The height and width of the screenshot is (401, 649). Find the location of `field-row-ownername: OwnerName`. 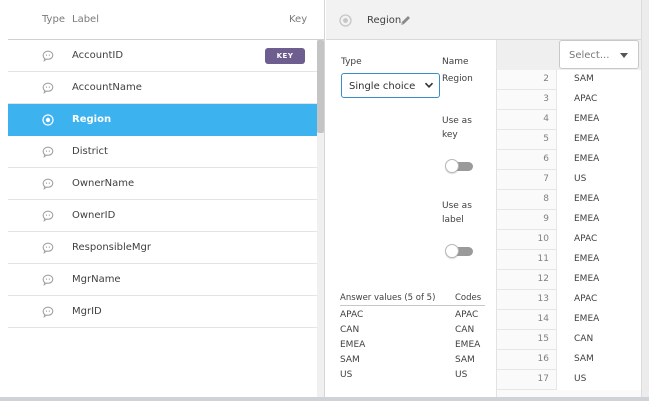

field-row-ownername: OwnerName is located at coordinates (162, 184).